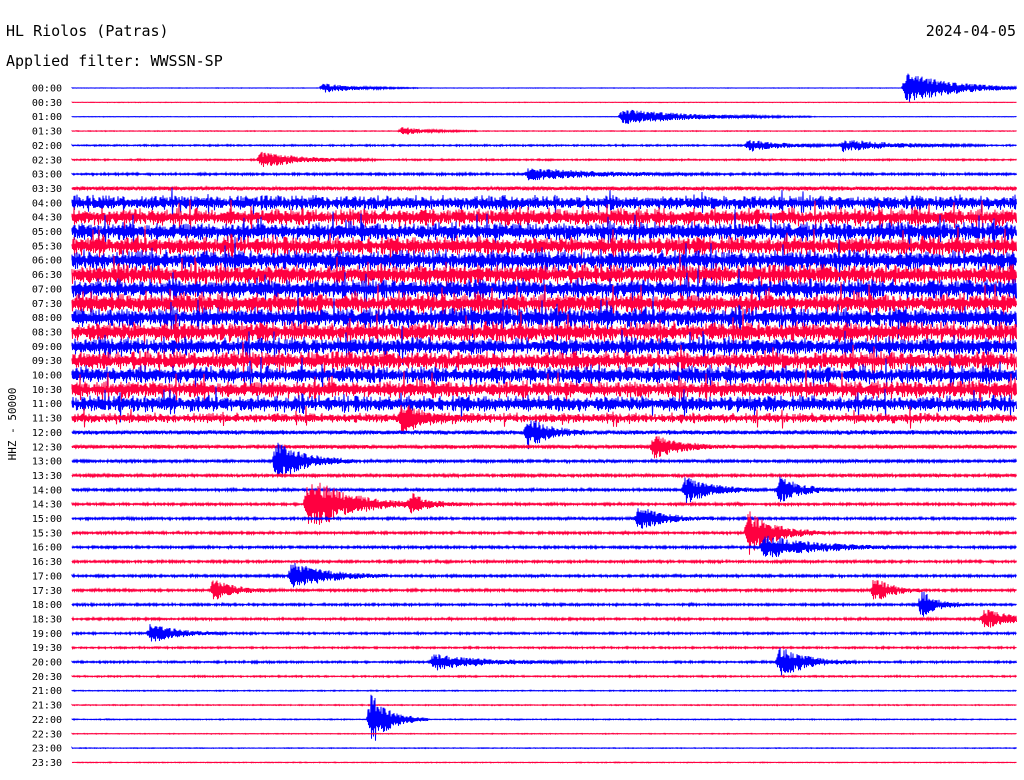 The image size is (1024, 780). I want to click on row-time-label: 04:00, so click(47, 203).